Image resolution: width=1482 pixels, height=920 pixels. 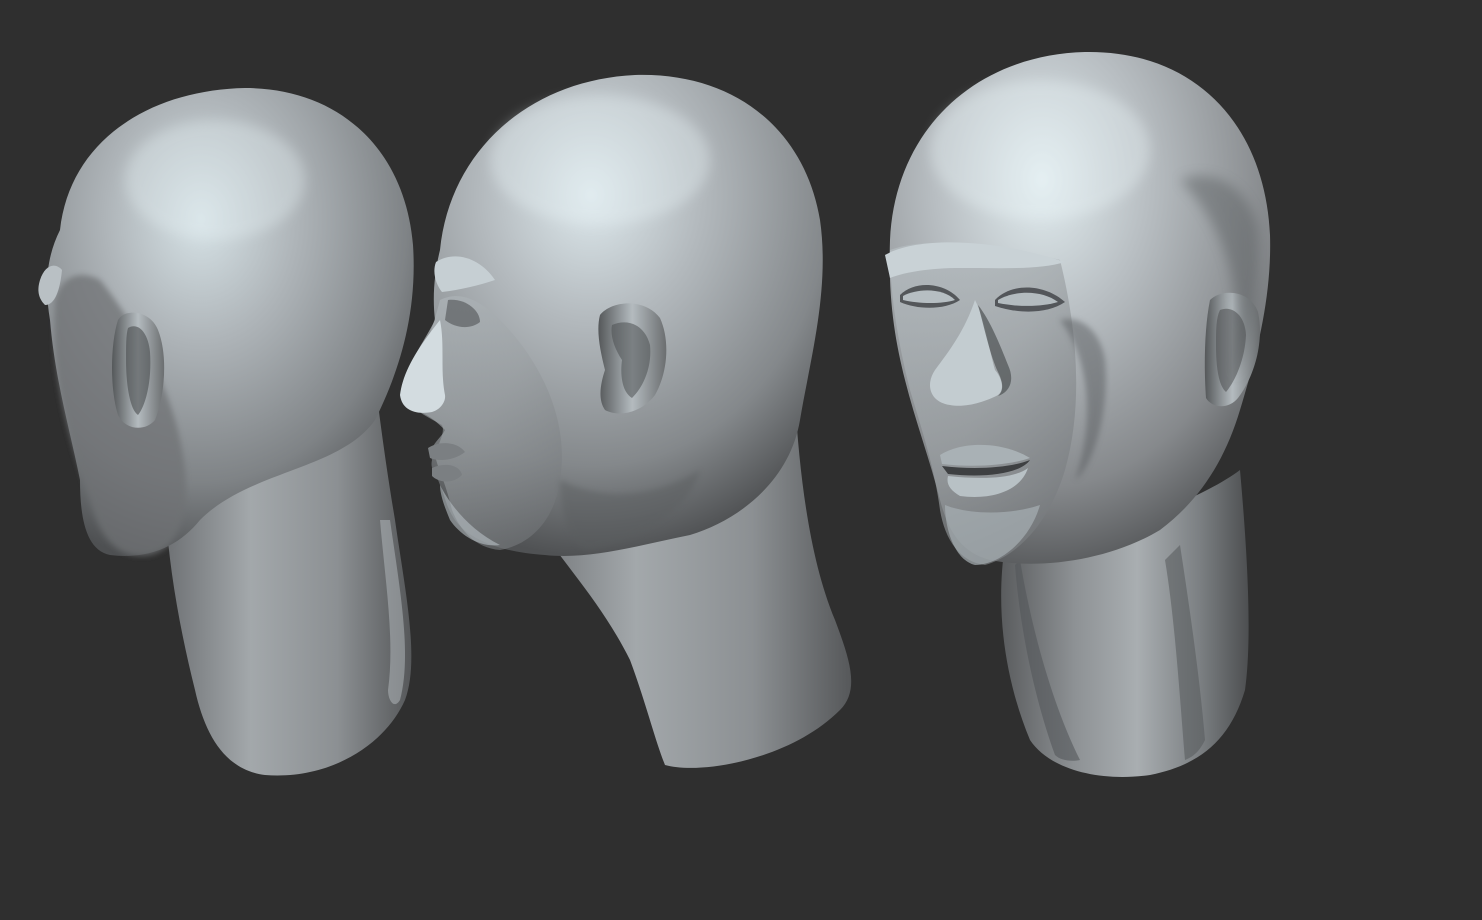 What do you see at coordinates (423, 366) in the screenshot?
I see `nose` at bounding box center [423, 366].